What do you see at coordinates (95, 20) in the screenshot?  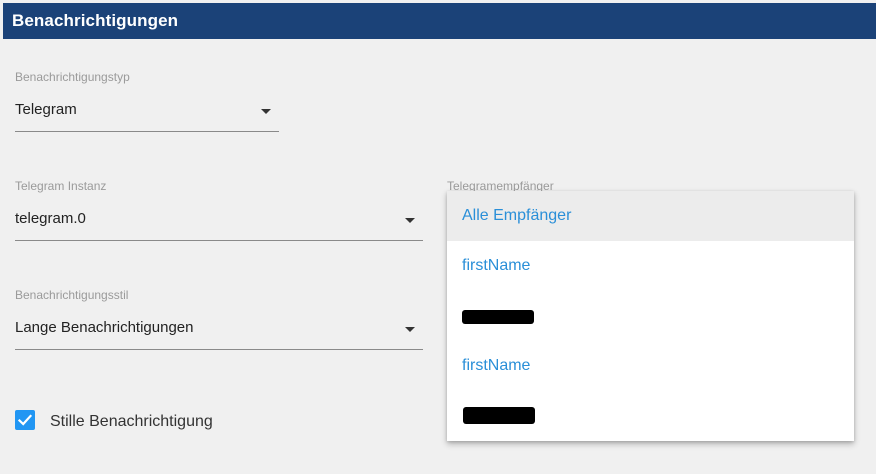 I see `page-title: Benachrichtigungen` at bounding box center [95, 20].